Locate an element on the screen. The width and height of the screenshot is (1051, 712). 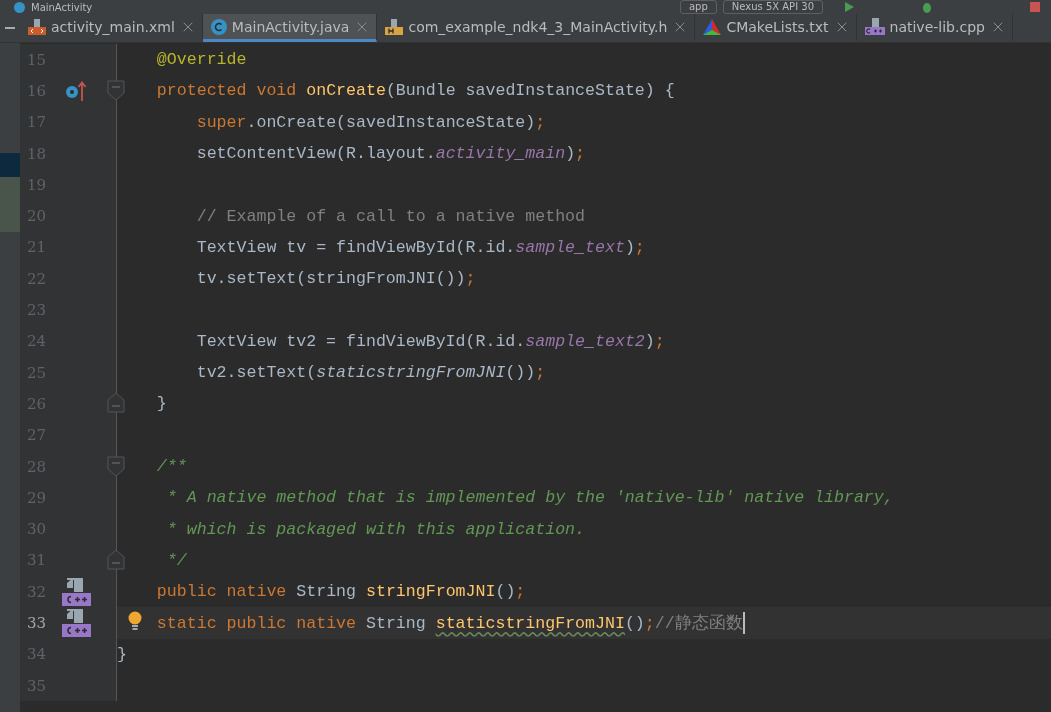
tab-label: activity_main.xml is located at coordinates (113, 26).